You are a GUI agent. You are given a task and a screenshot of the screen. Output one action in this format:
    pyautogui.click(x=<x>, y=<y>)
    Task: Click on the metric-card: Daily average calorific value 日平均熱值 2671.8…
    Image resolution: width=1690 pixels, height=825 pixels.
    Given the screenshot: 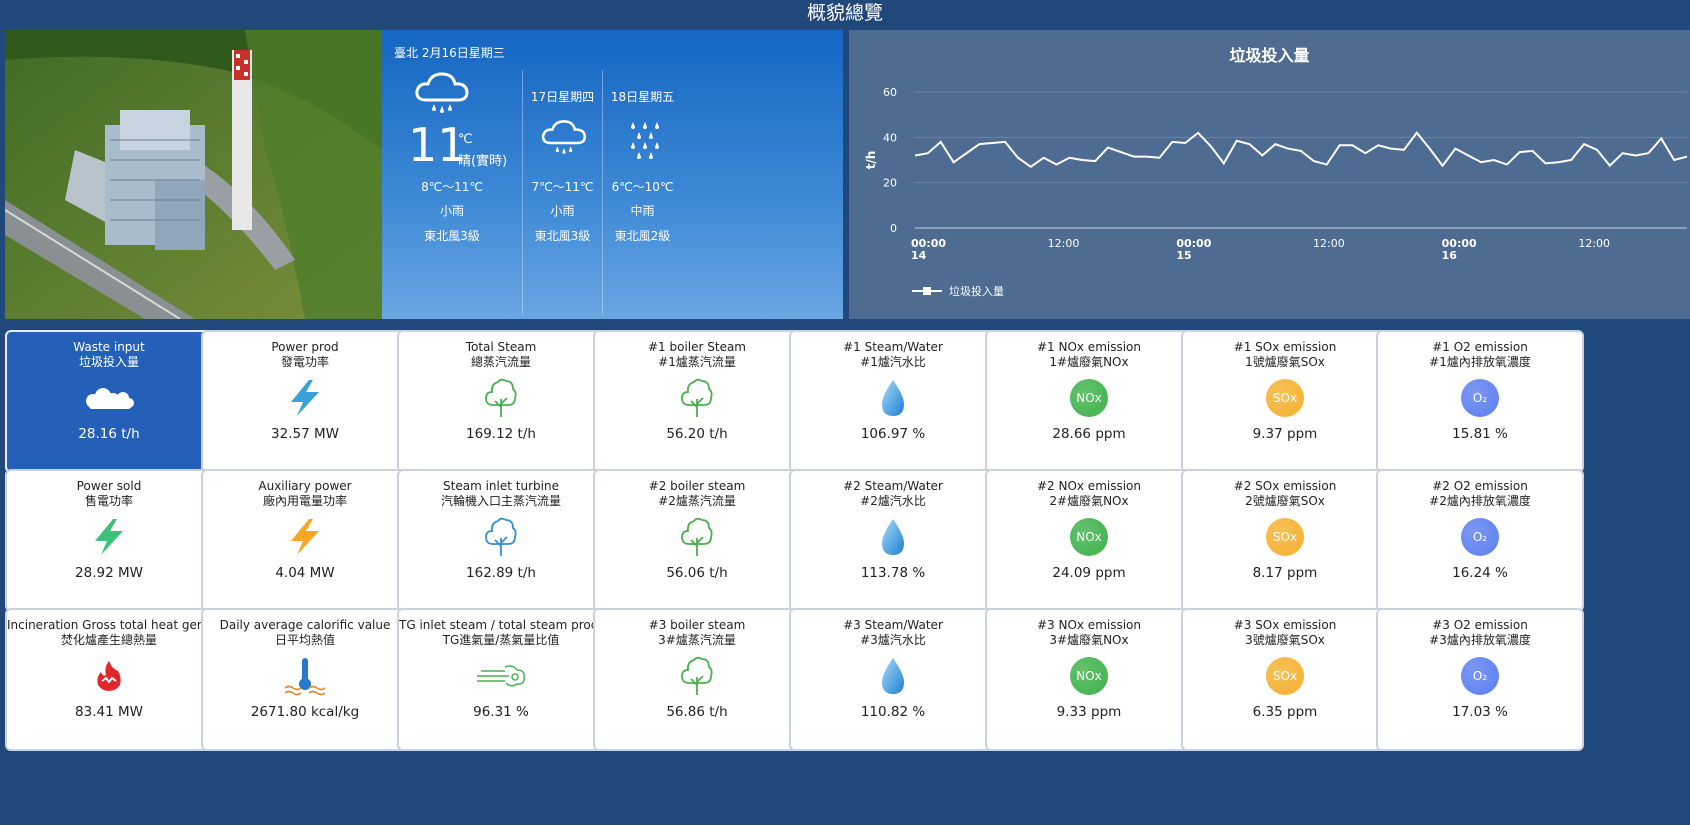 What is the action you would take?
    pyautogui.click(x=305, y=679)
    